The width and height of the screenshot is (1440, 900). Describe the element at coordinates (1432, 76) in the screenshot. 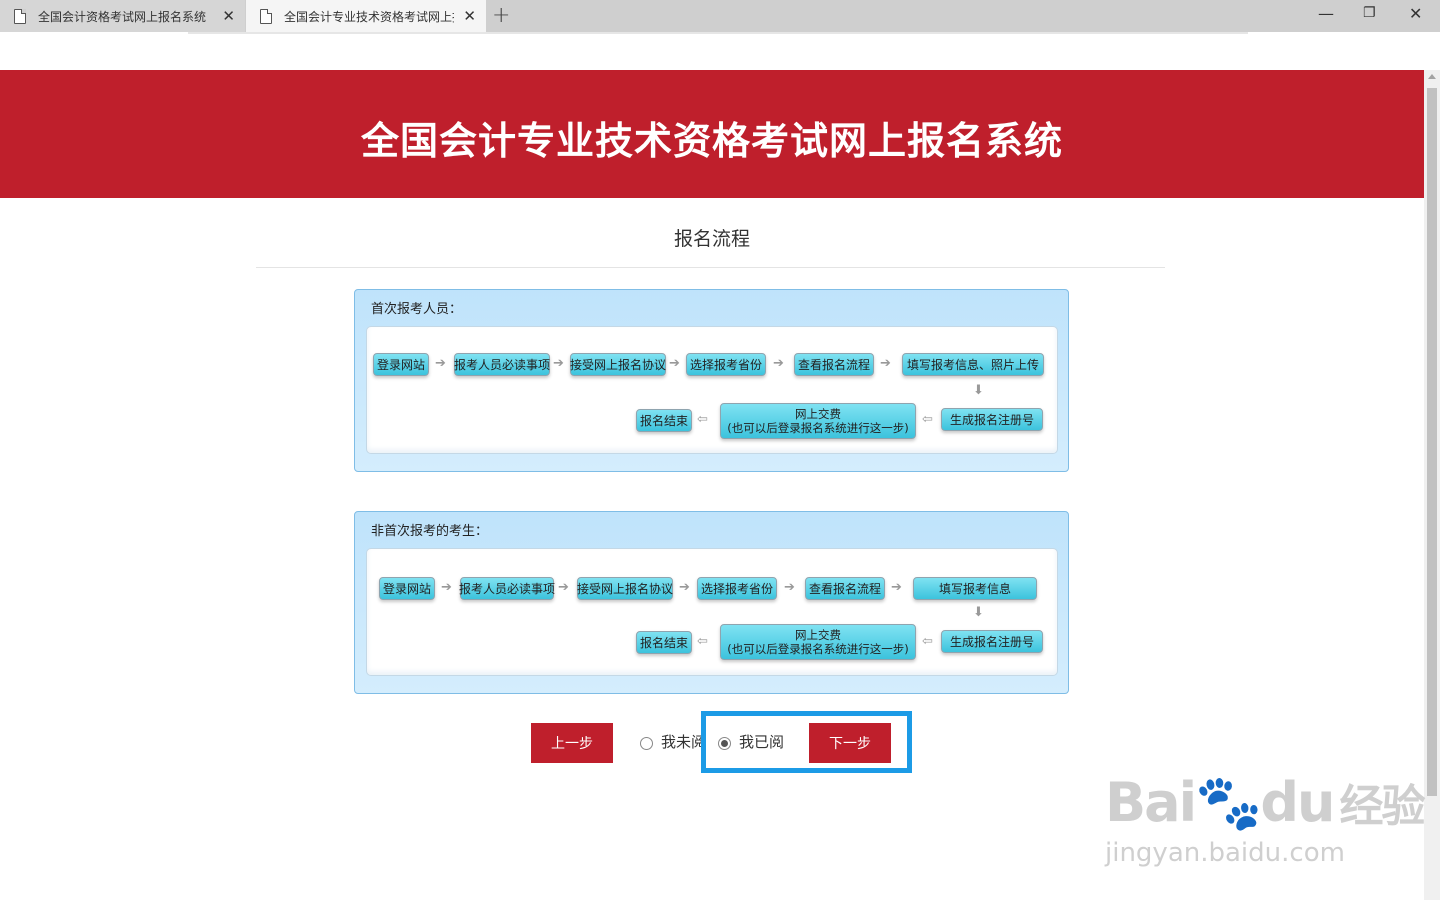

I see `scroll-up-icon` at that location.